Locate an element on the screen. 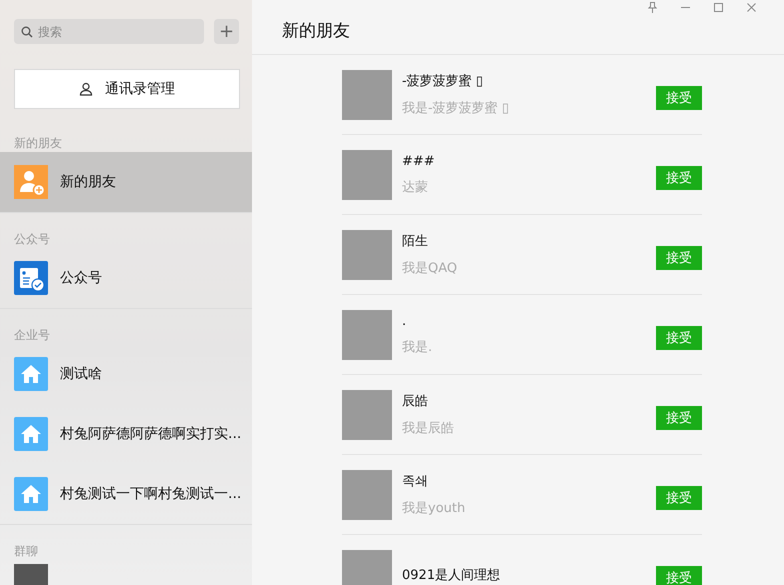 Image resolution: width=784 pixels, height=585 pixels. request-message: 我是QAQ is located at coordinates (430, 268).